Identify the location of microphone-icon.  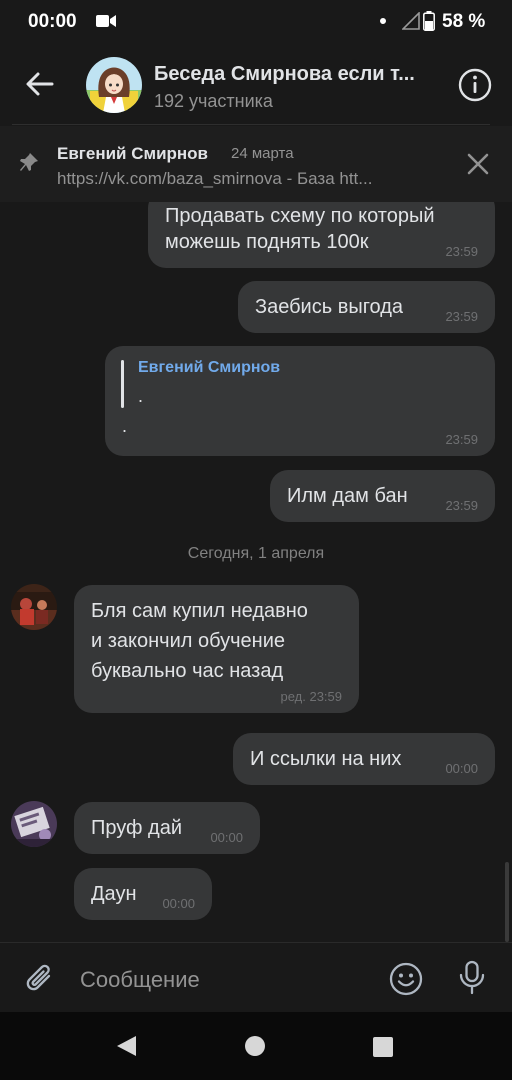
(472, 977).